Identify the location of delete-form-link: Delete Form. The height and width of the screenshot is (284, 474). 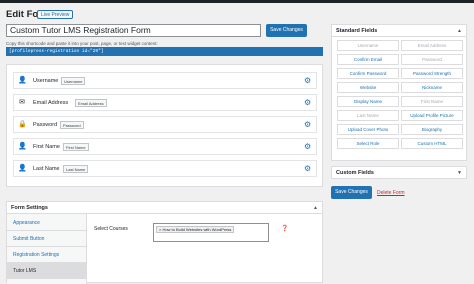
(391, 193).